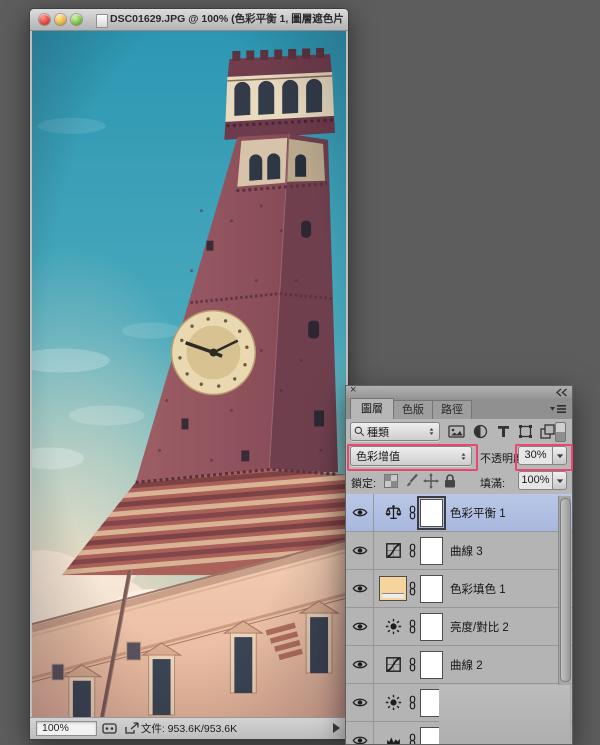 This screenshot has height=745, width=600. What do you see at coordinates (478, 513) in the screenshot?
I see `layer-name: 色彩平衡 1` at bounding box center [478, 513].